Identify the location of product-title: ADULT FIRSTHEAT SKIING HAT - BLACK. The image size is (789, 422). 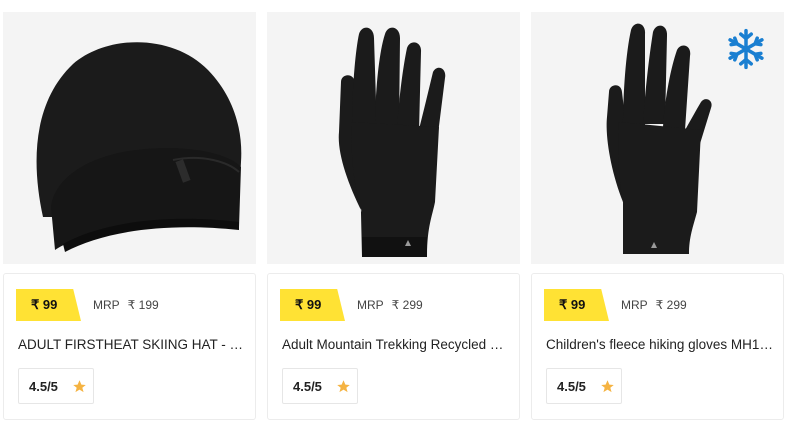
(133, 344).